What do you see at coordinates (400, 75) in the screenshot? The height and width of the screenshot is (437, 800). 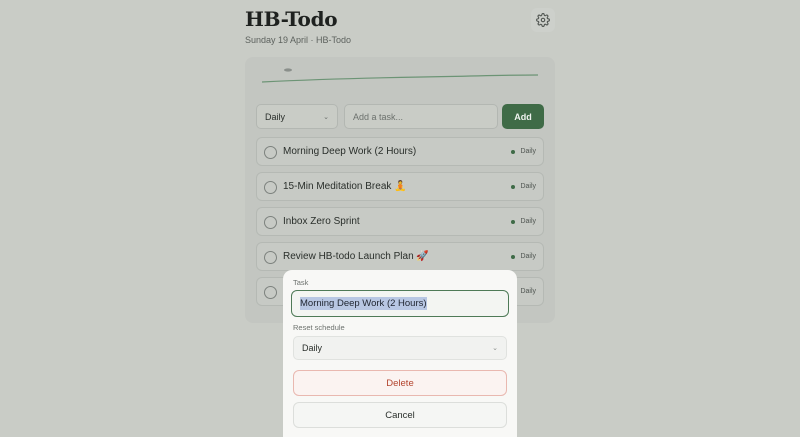 I see `progress-sparkline` at bounding box center [400, 75].